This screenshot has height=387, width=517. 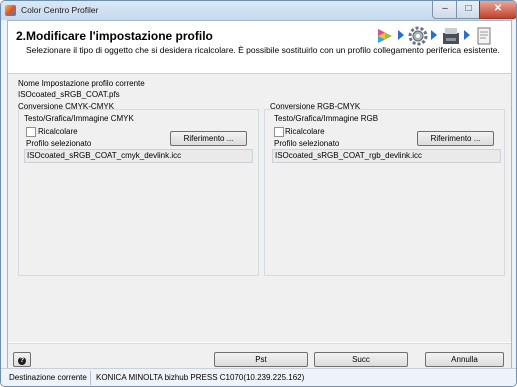 What do you see at coordinates (361, 359) in the screenshot?
I see `next-button: Succ` at bounding box center [361, 359].